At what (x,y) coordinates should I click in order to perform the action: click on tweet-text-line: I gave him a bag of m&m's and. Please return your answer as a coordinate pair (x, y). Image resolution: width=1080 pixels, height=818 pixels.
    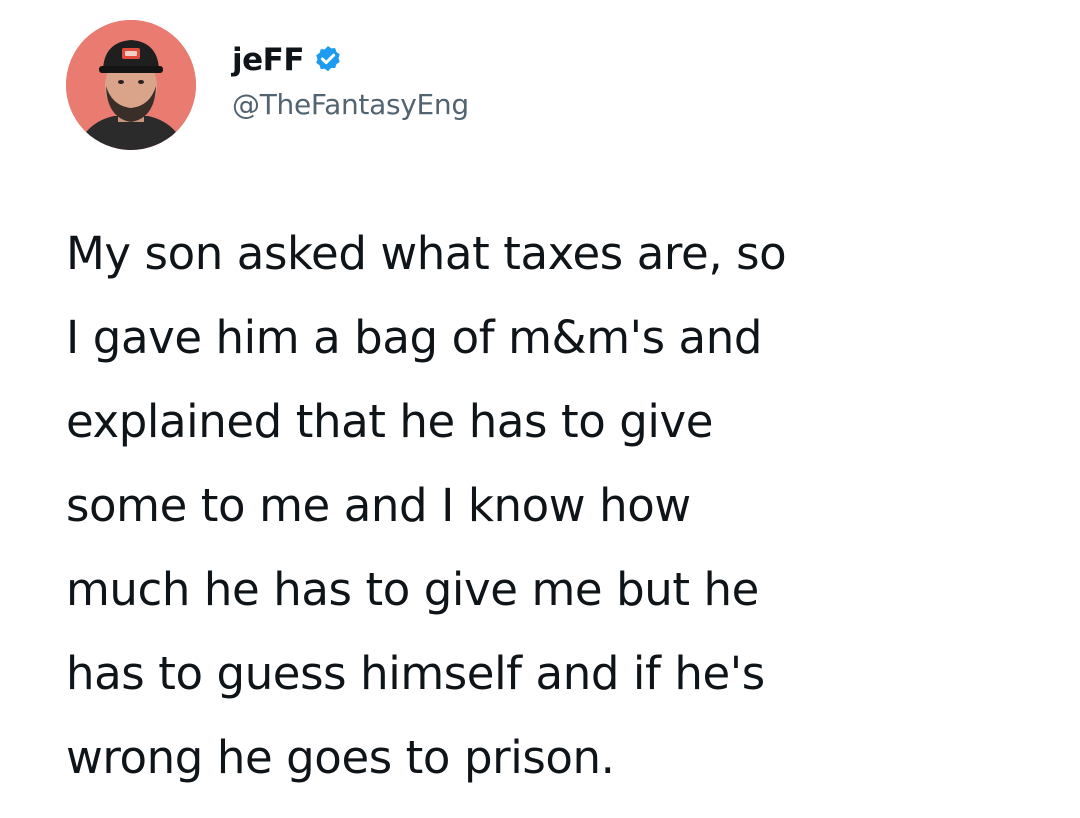
    Looking at the image, I should click on (414, 337).